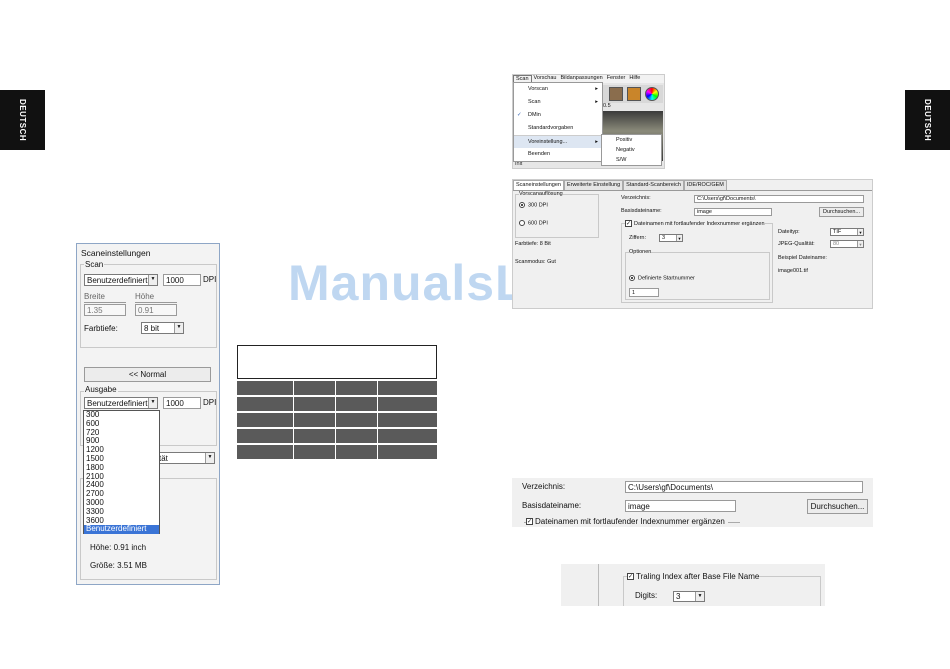 Image resolution: width=950 pixels, height=669 pixels. I want to click on base-label: Basisdateiname:, so click(641, 211).